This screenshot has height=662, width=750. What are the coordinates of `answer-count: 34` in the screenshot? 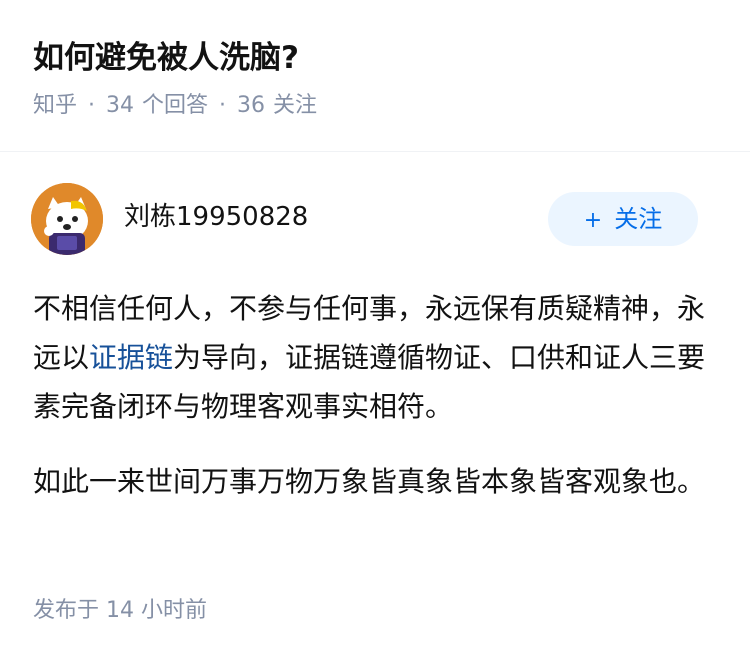 It's located at (120, 105).